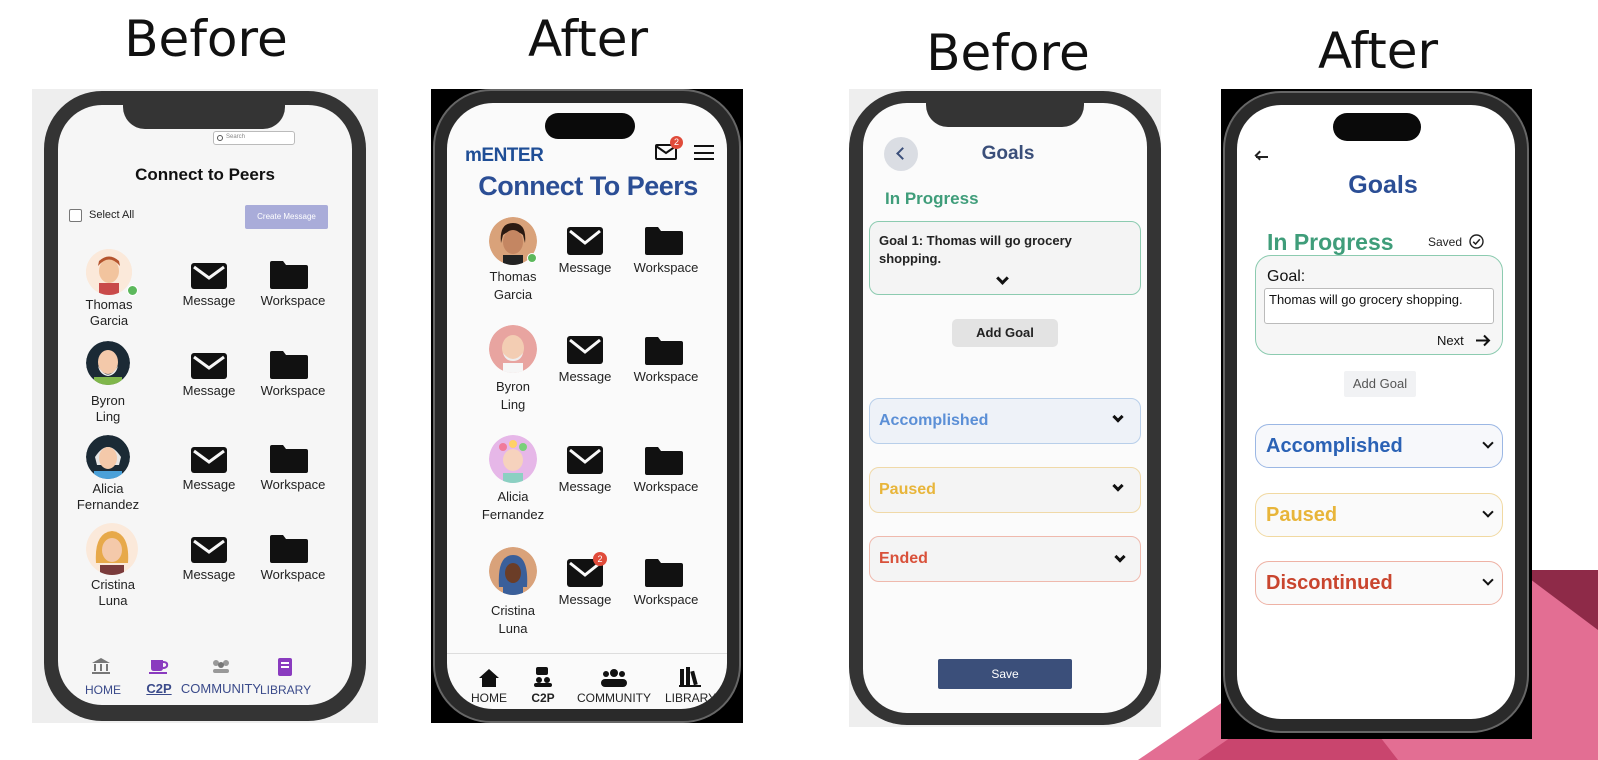 The height and width of the screenshot is (760, 1598). I want to click on search-input: Search, so click(254, 138).